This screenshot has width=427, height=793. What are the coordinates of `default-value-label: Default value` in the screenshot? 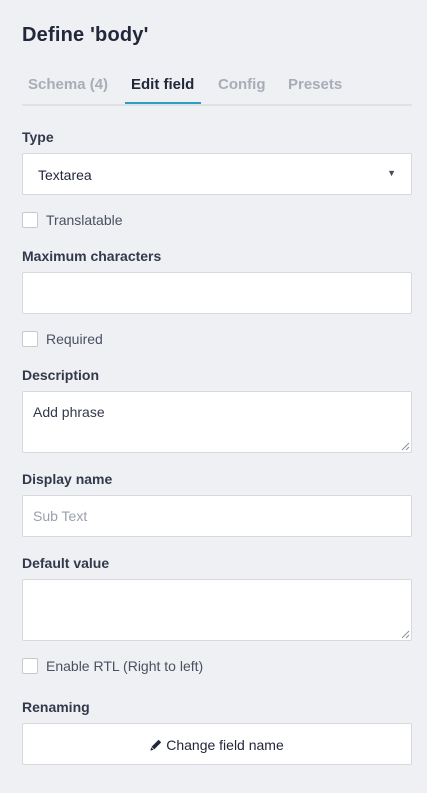 It's located at (66, 563).